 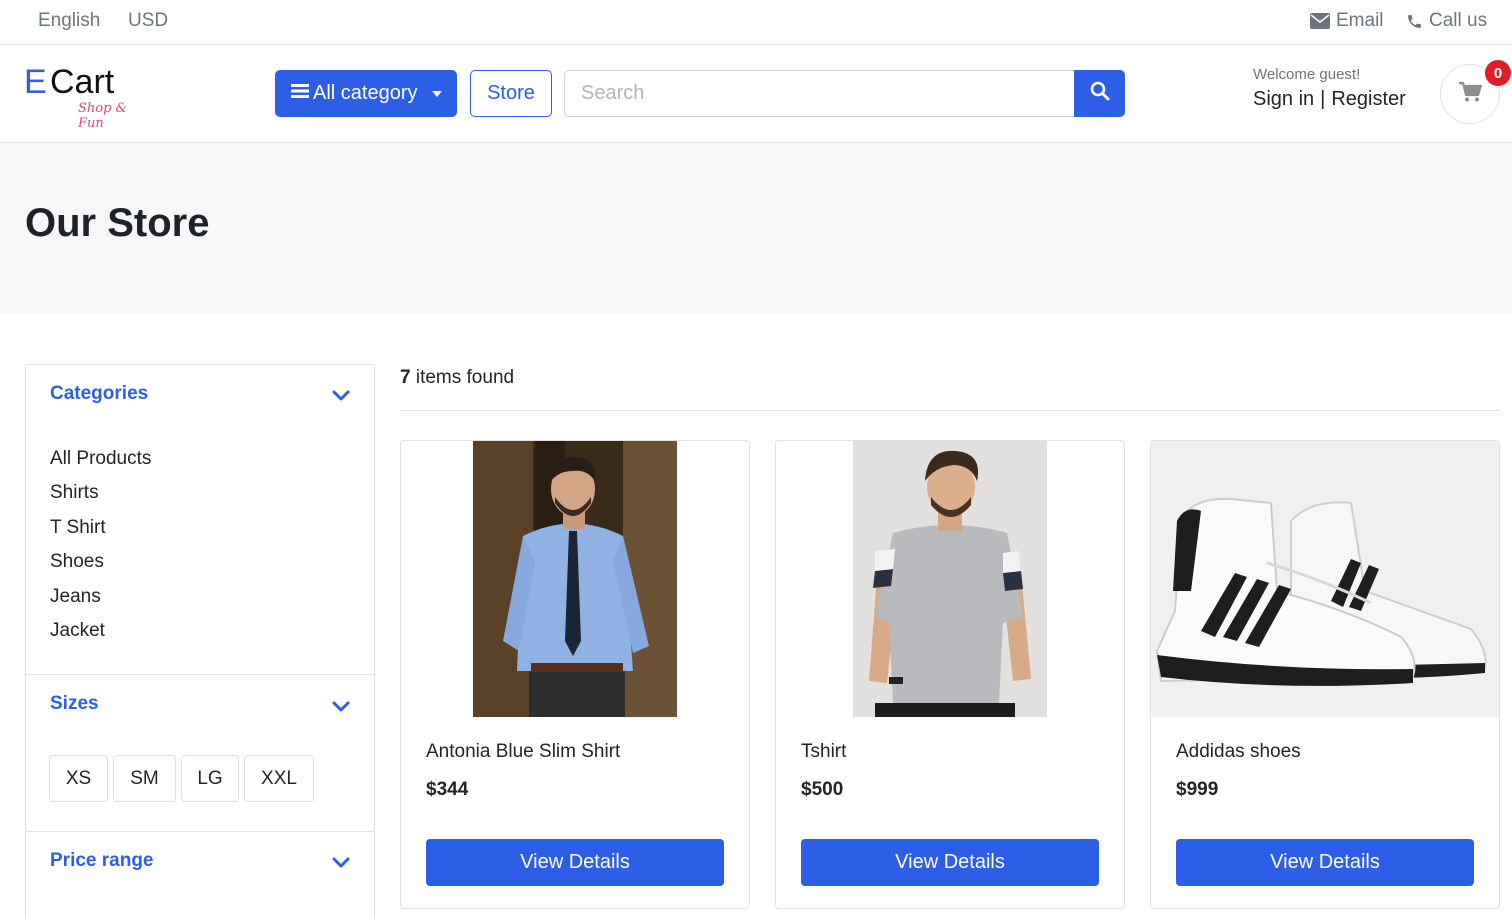 What do you see at coordinates (1458, 20) in the screenshot?
I see `call-label: Call us` at bounding box center [1458, 20].